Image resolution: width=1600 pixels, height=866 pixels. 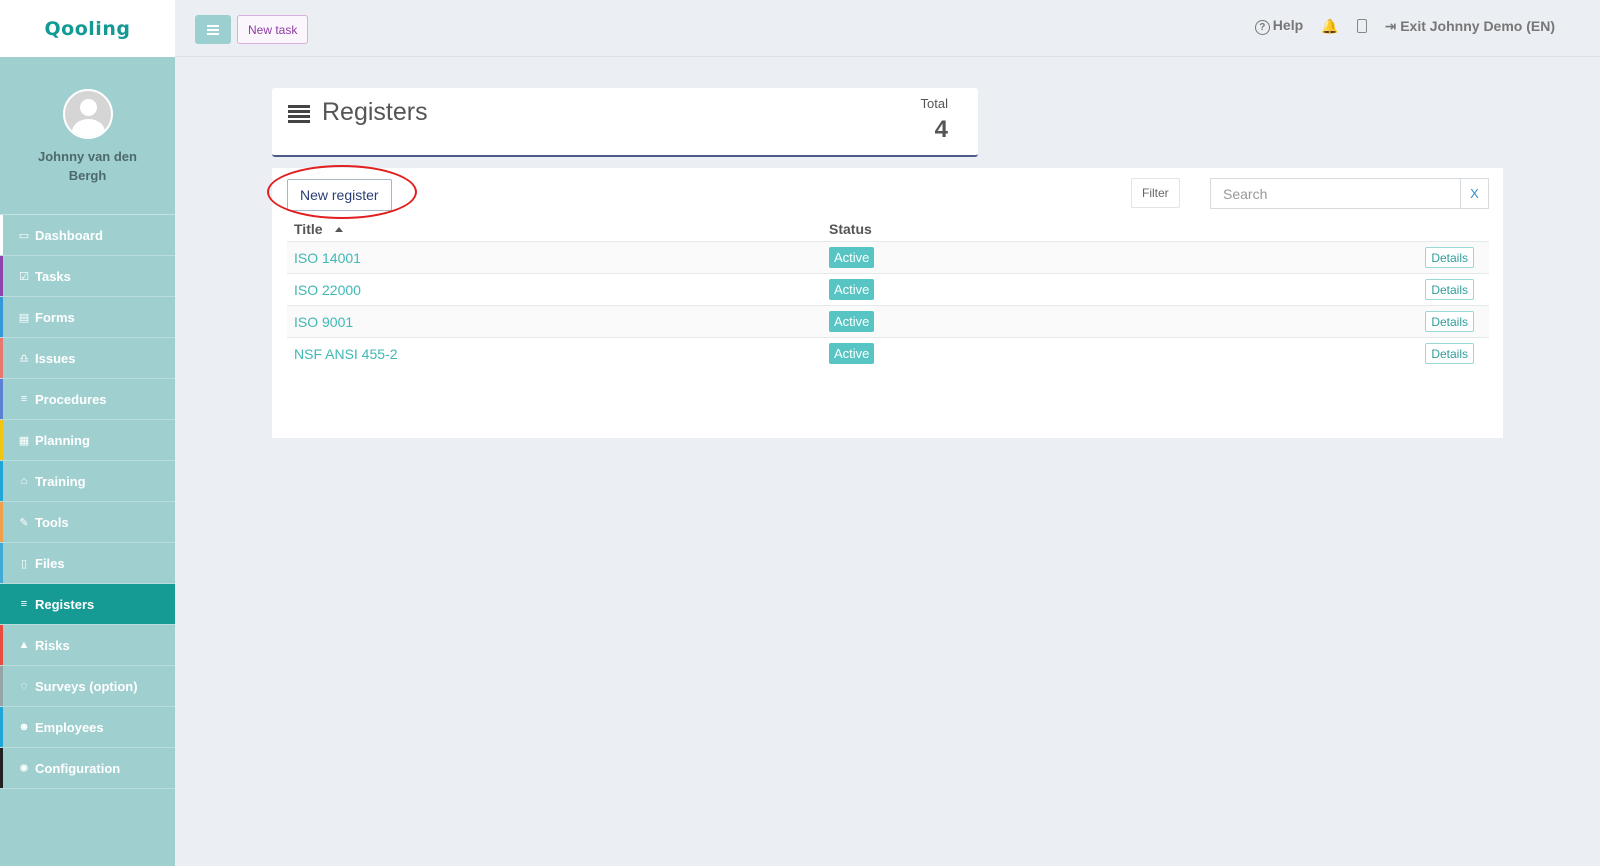 I want to click on sidebar-item-dashboard: ▭ Dashboard, so click(x=87, y=235).